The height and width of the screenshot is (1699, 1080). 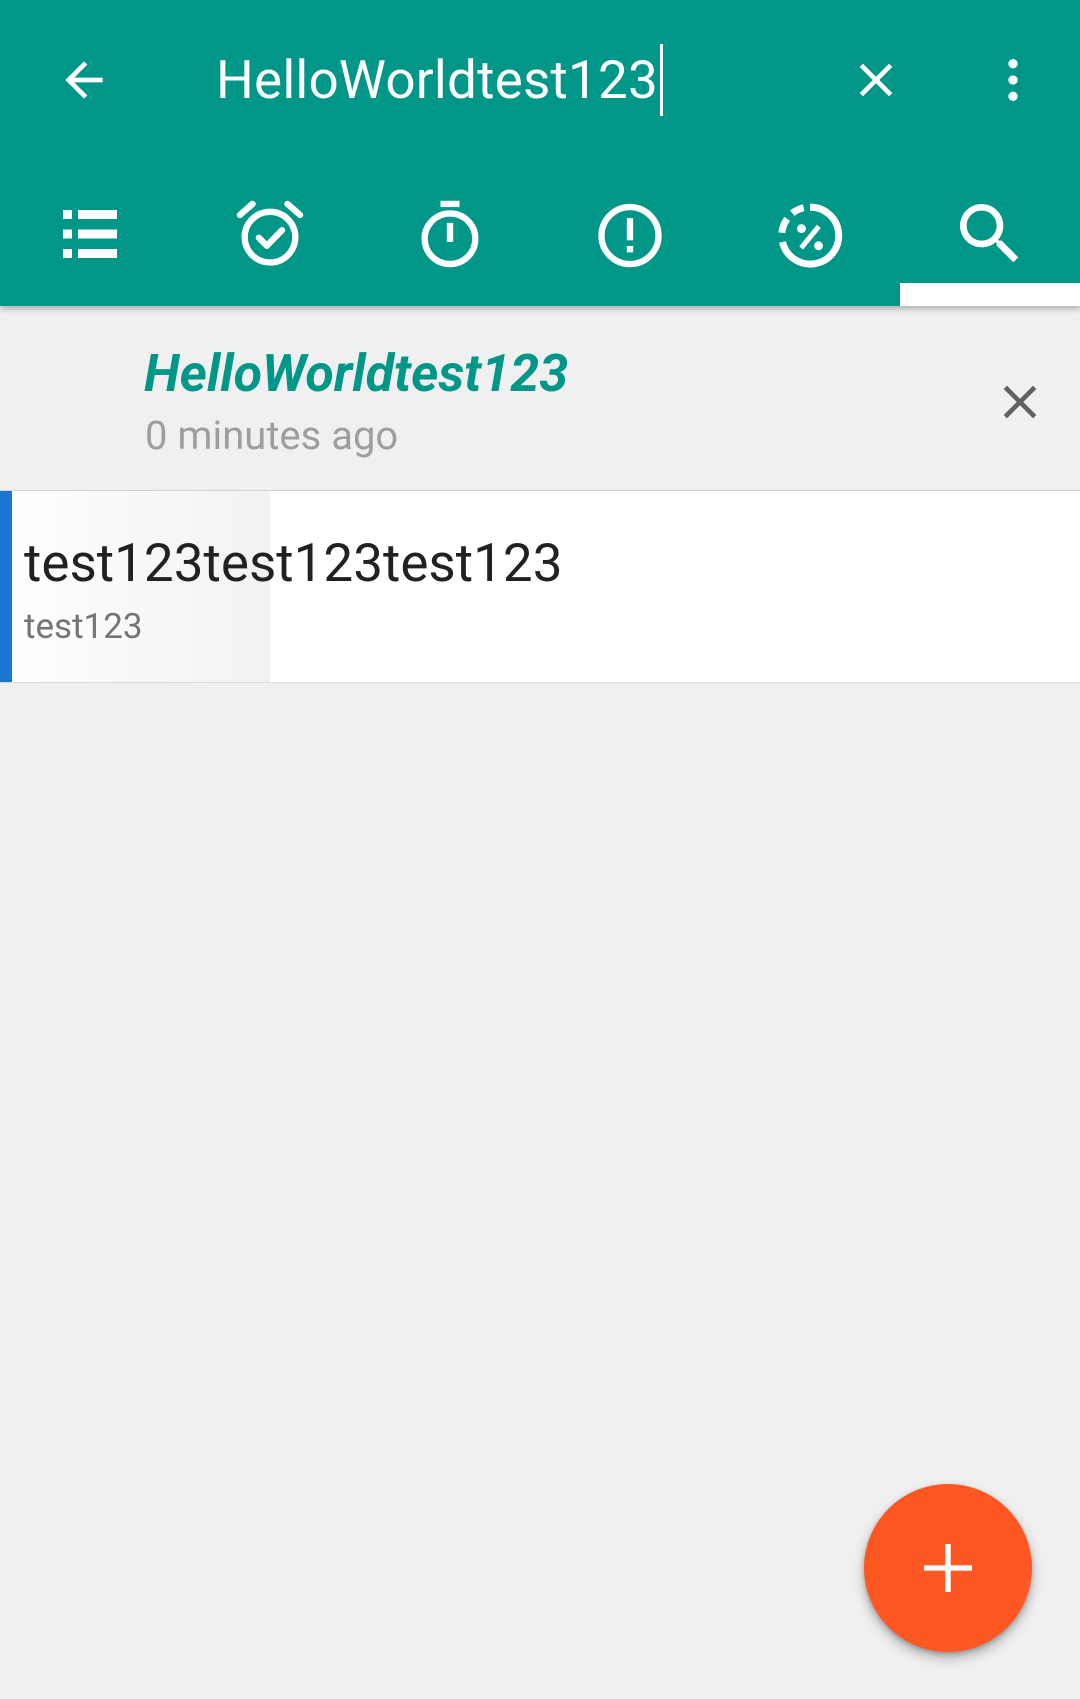 I want to click on add-task-button, so click(x=948, y=1568).